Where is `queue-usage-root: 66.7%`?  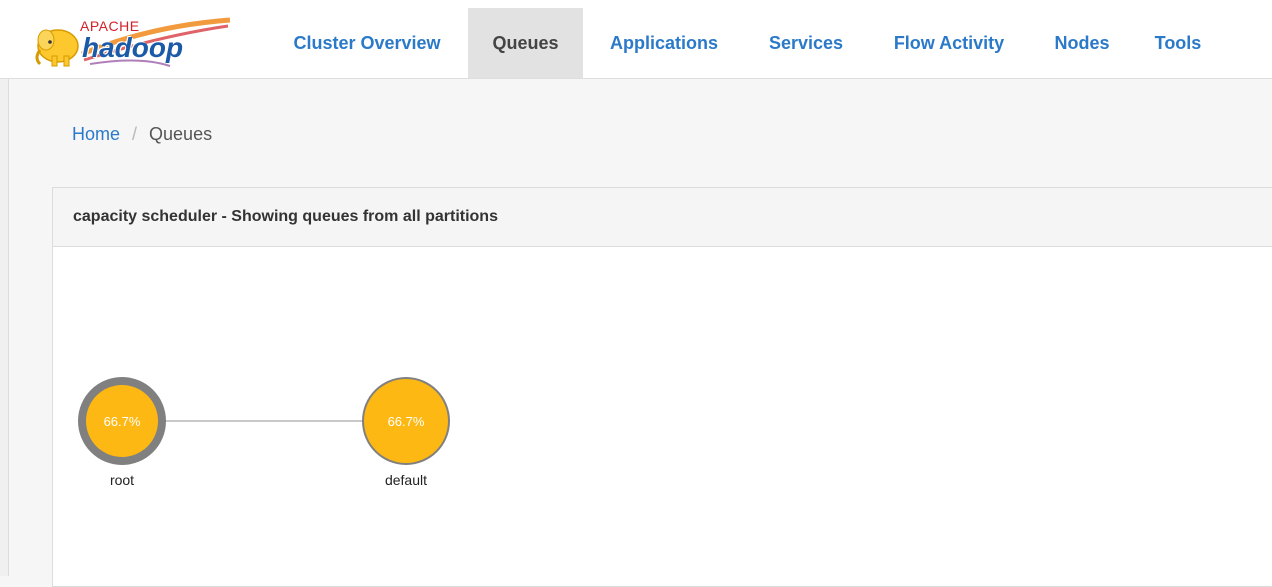 queue-usage-root: 66.7% is located at coordinates (122, 421).